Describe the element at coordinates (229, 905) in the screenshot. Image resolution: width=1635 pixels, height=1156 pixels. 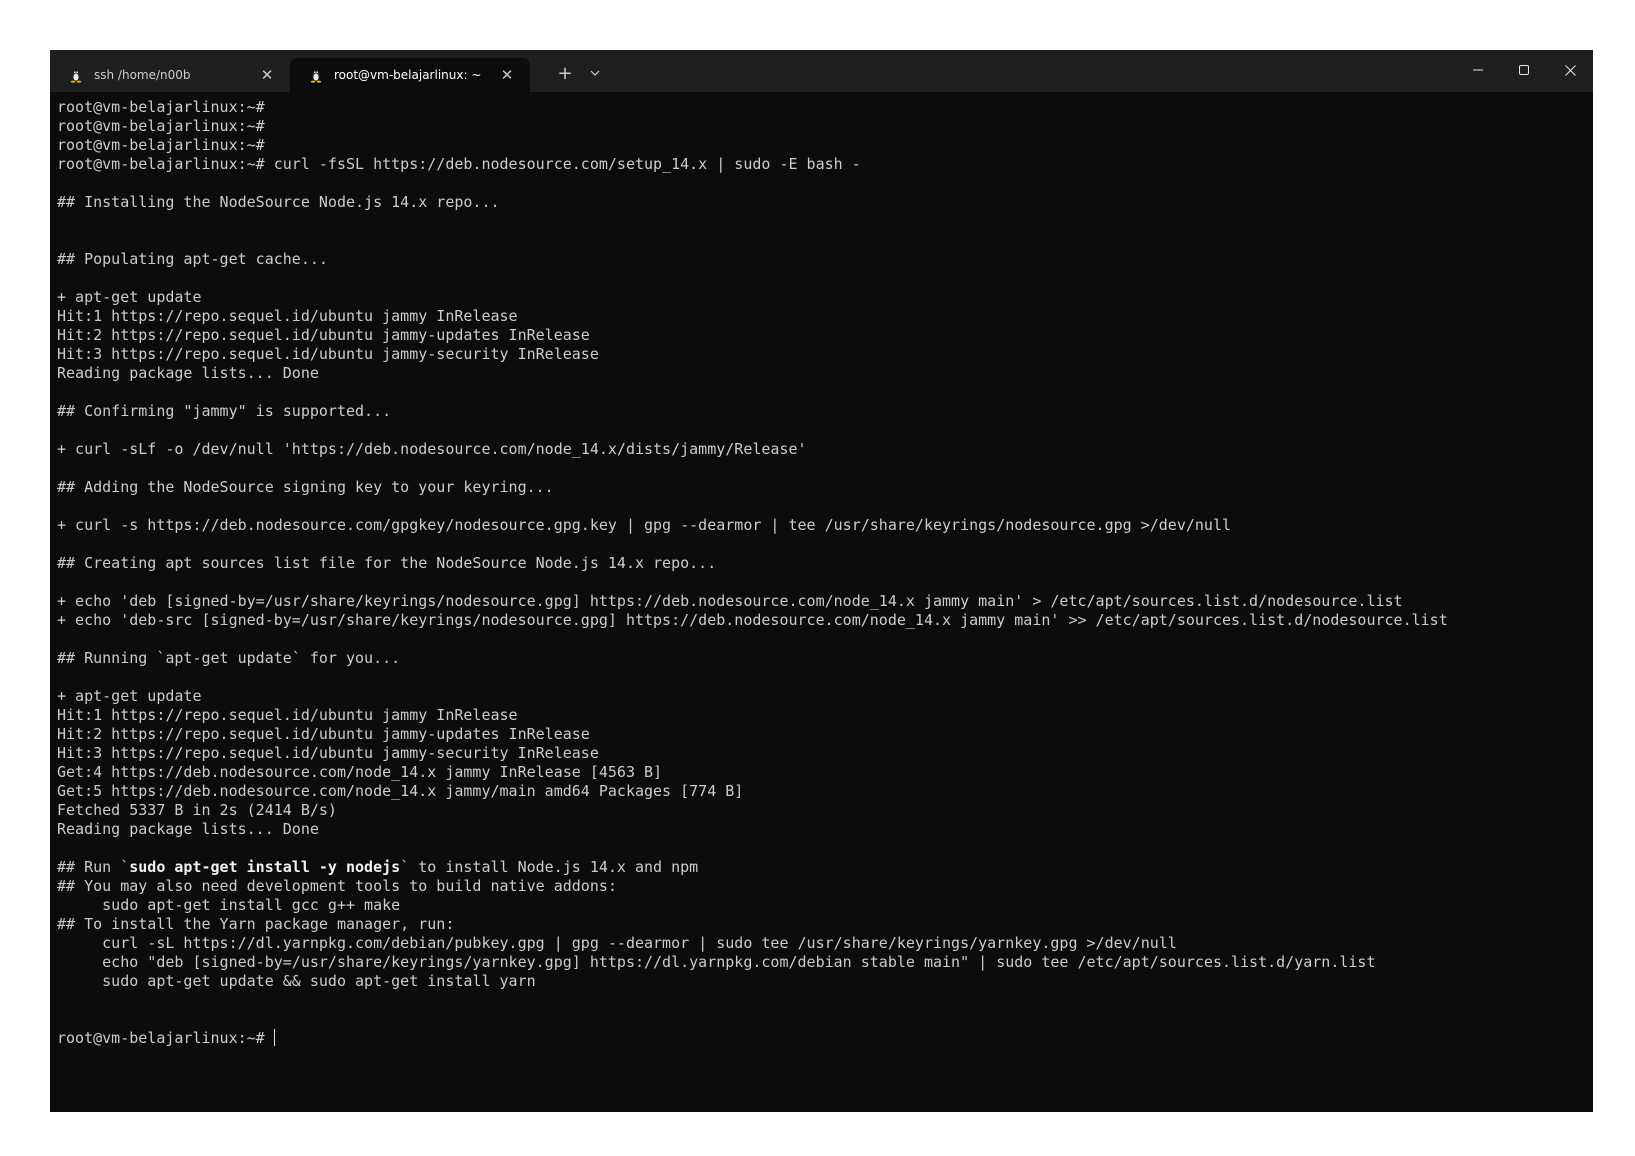
I see `terminal-line: sudo apt-get install gcc g++ make` at that location.